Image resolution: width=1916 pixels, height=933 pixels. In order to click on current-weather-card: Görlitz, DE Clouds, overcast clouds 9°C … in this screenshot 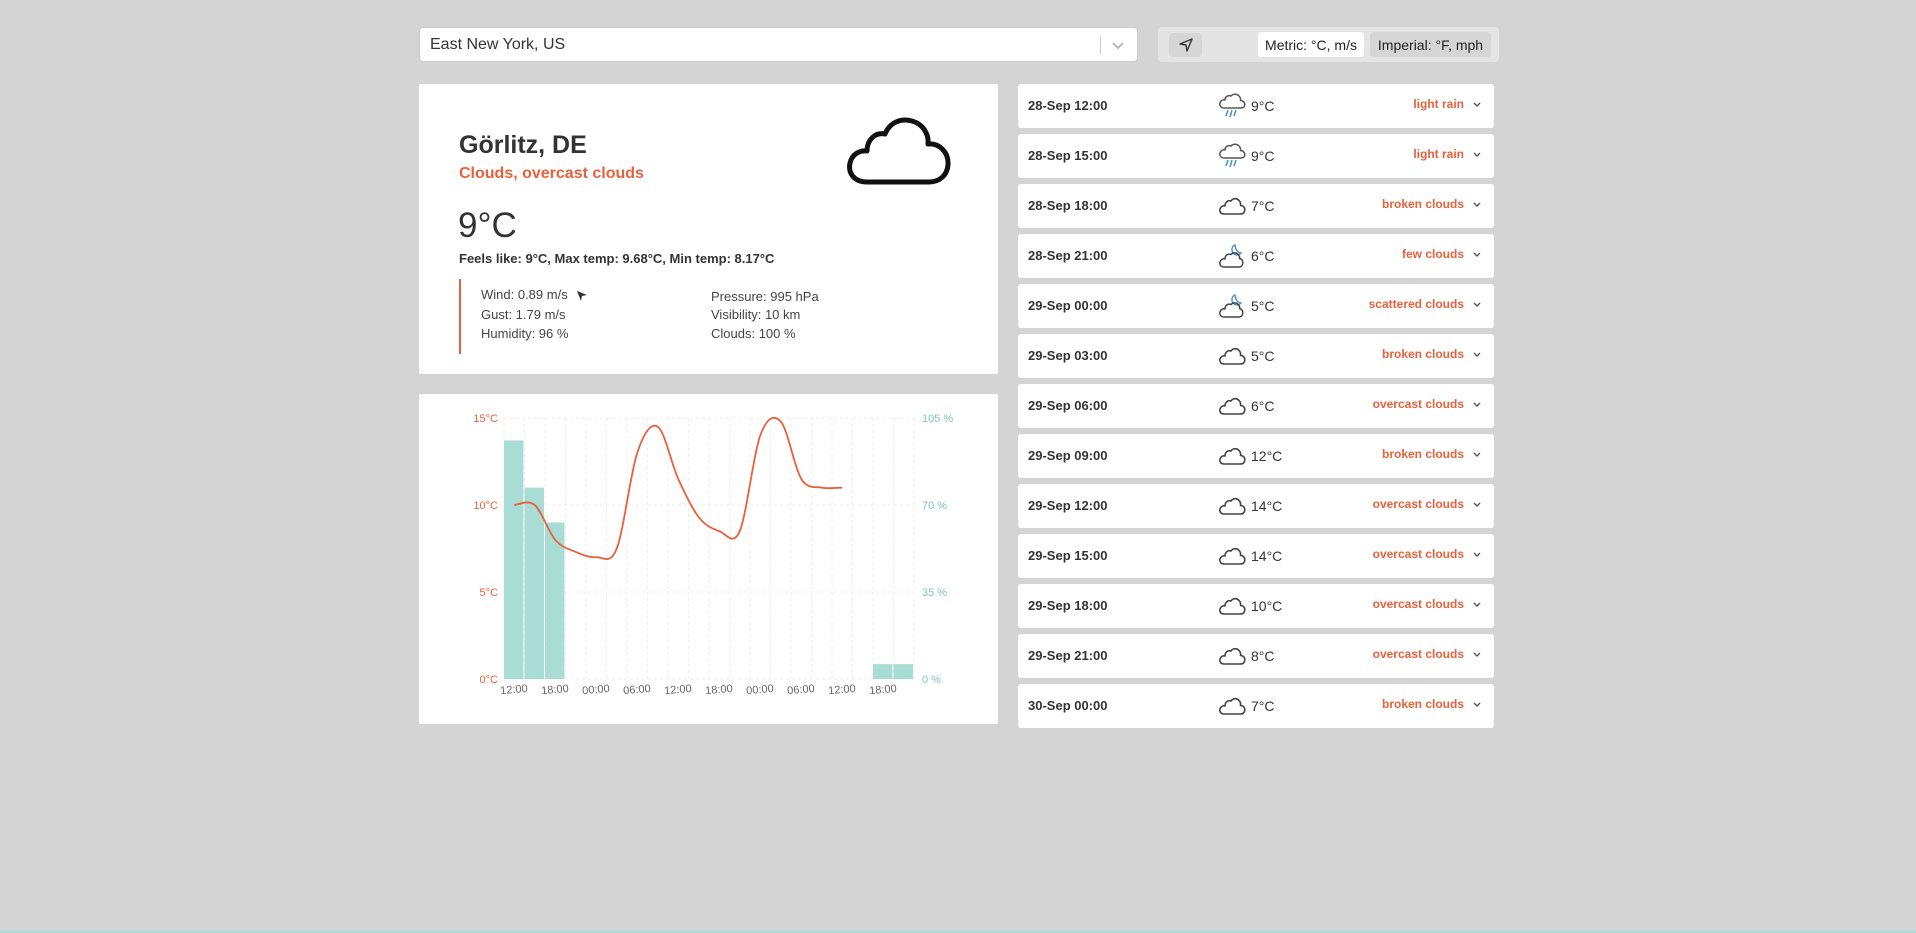, I will do `click(708, 229)`.